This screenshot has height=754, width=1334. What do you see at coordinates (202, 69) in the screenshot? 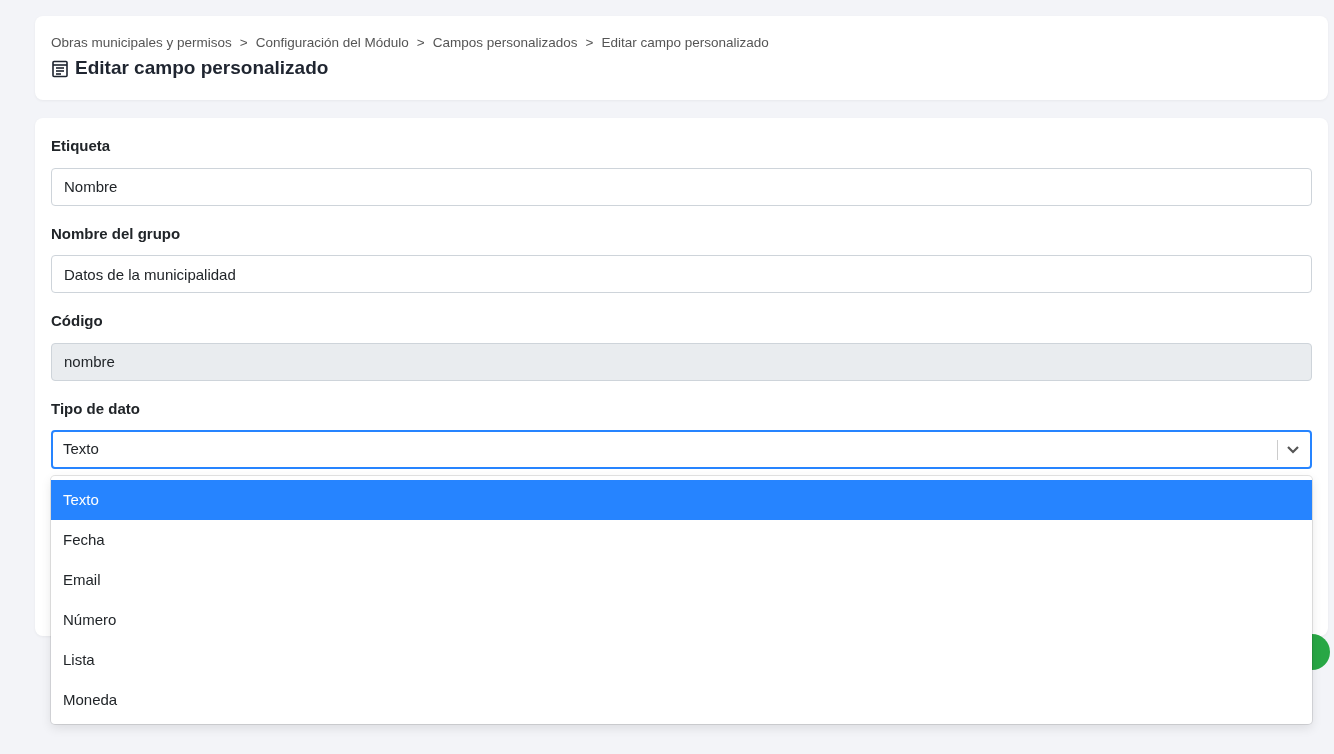
I see `page-title: Editar campo personalizado` at bounding box center [202, 69].